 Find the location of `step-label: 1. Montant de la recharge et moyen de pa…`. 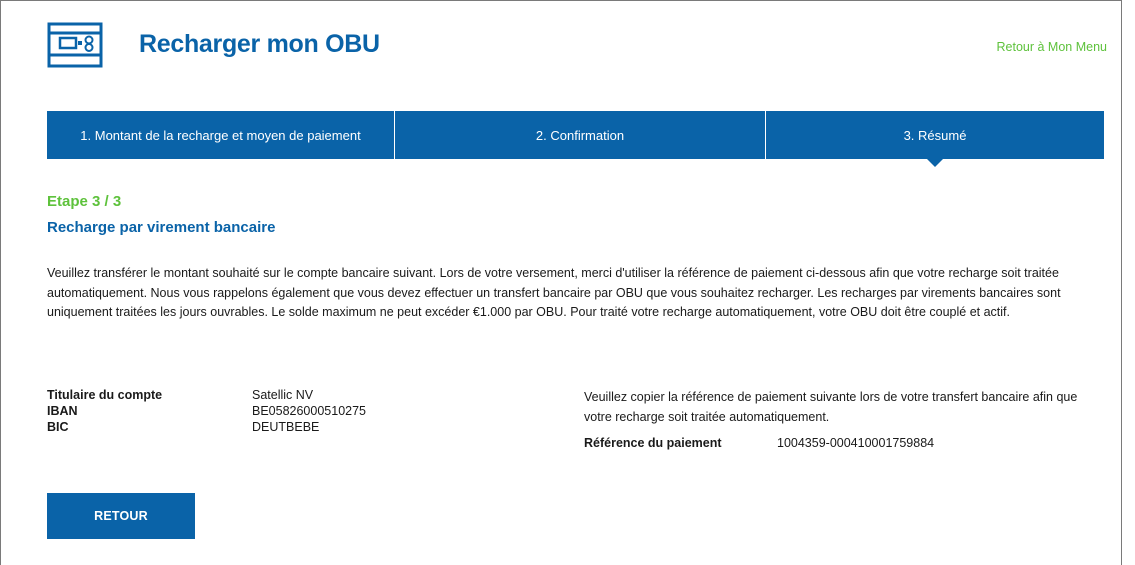

step-label: 1. Montant de la recharge et moyen de pa… is located at coordinates (220, 135).